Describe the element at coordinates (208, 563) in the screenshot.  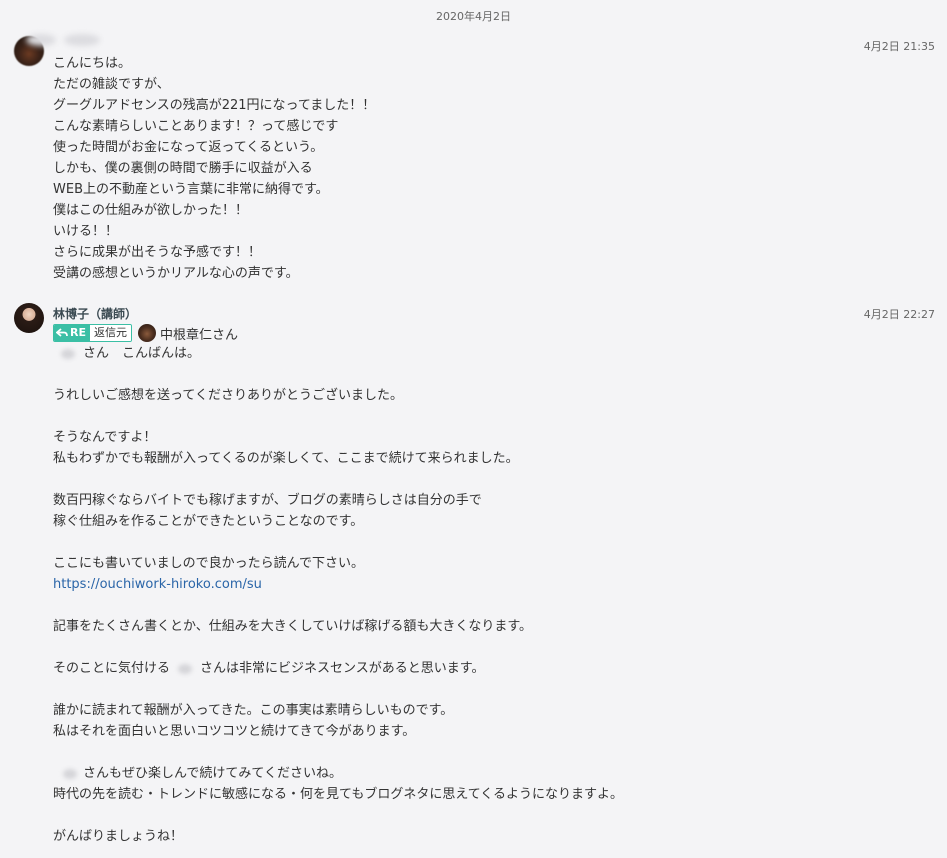
I see `message-line: ここにも書いていましので良かったら読んで下さい。` at that location.